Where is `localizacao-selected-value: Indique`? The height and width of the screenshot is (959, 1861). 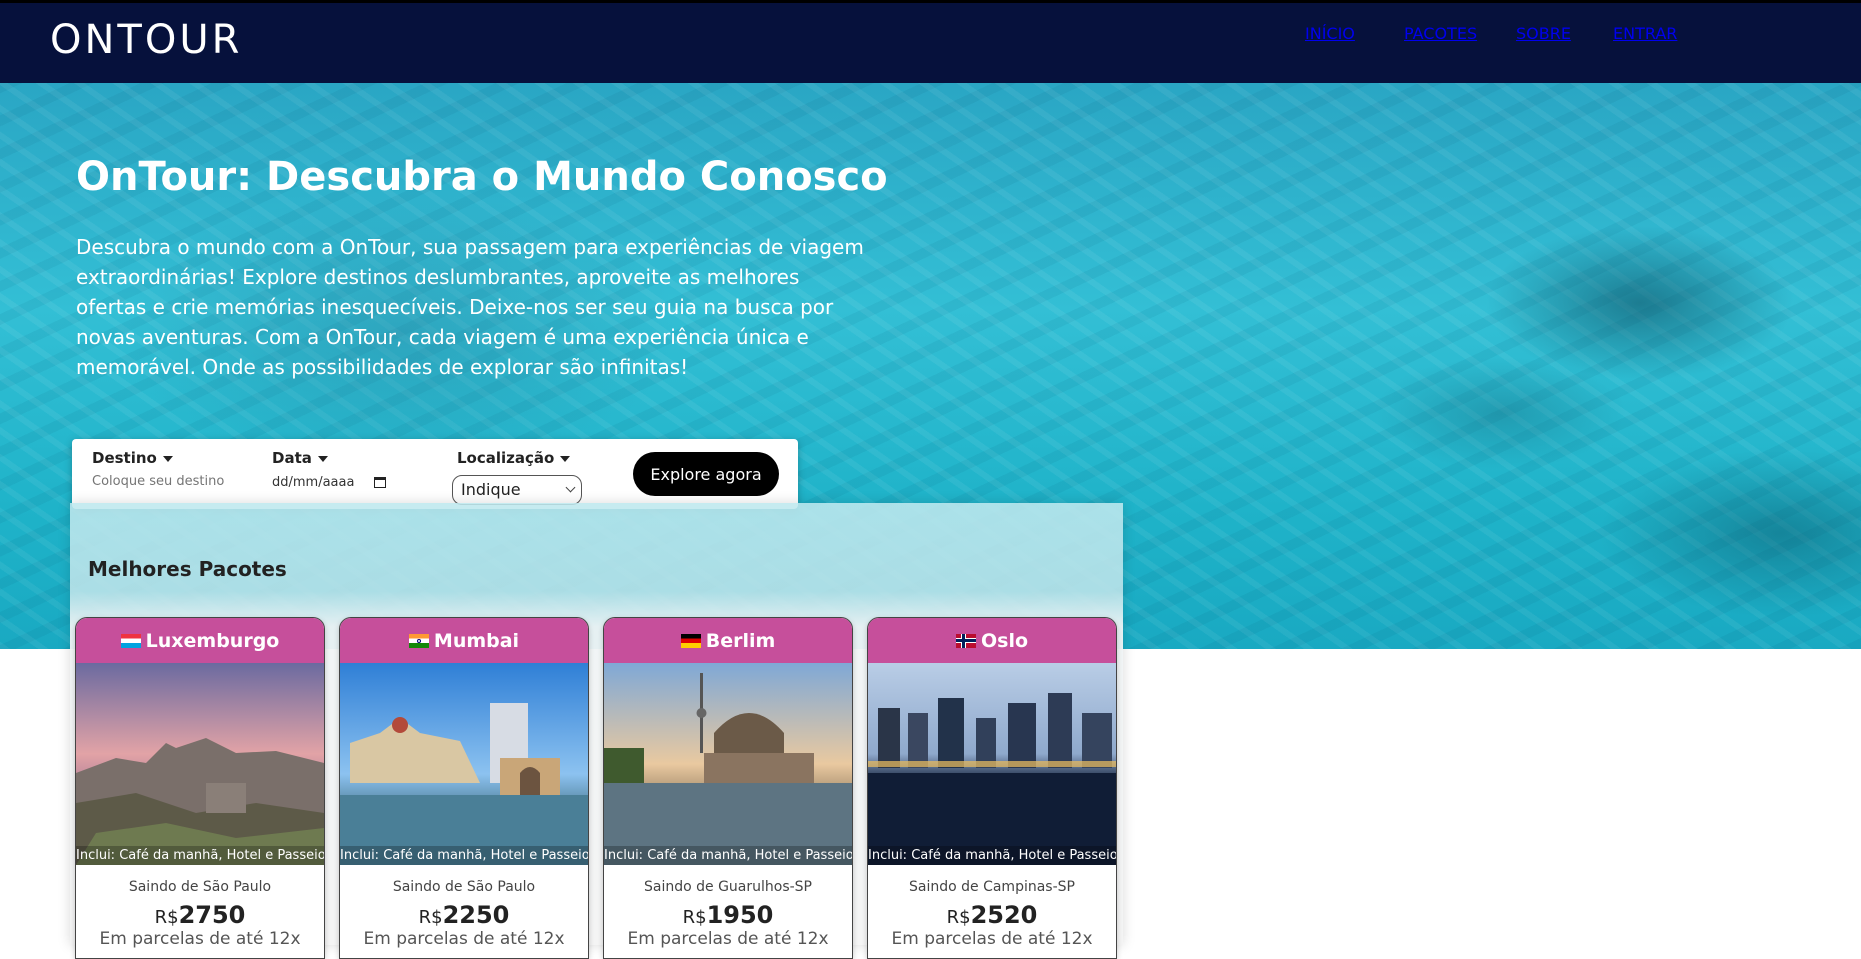
localizacao-selected-value: Indique is located at coordinates (491, 489).